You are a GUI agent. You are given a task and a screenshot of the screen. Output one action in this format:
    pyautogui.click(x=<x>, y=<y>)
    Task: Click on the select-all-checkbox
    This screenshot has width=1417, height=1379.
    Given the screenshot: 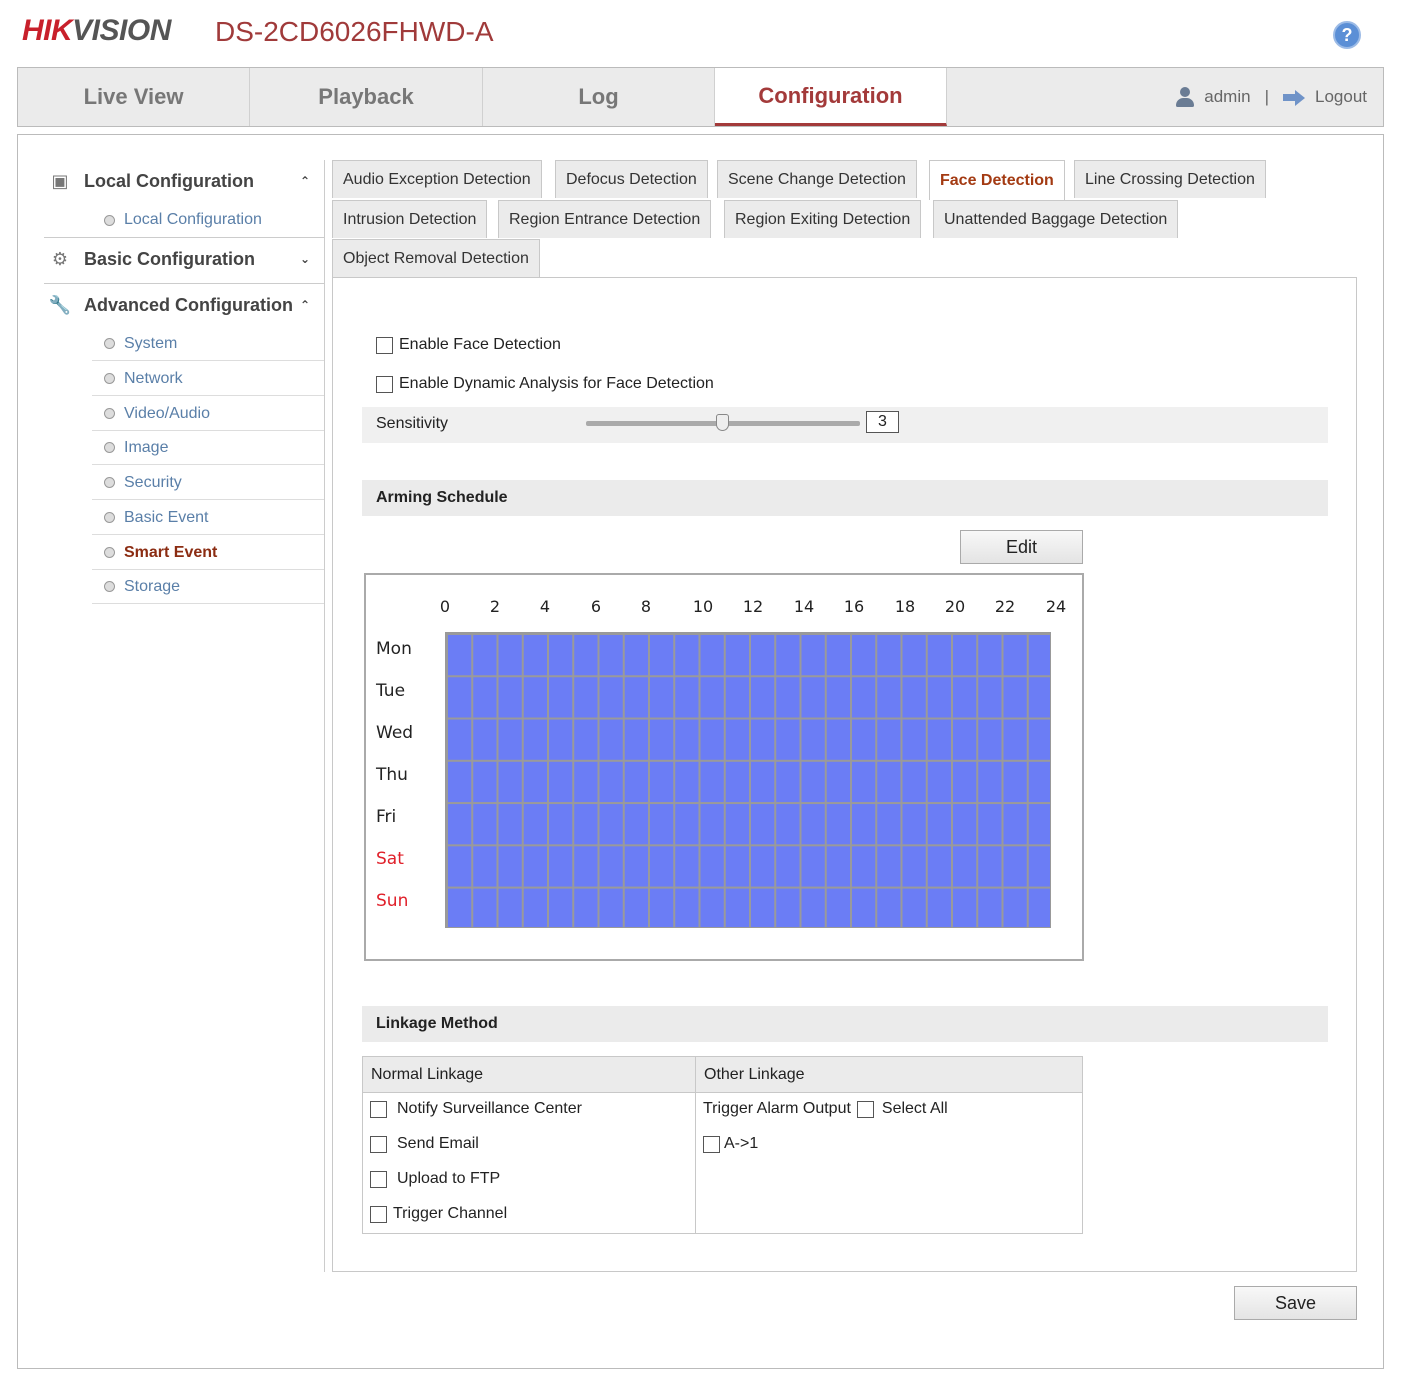 What is the action you would take?
    pyautogui.click(x=865, y=1109)
    